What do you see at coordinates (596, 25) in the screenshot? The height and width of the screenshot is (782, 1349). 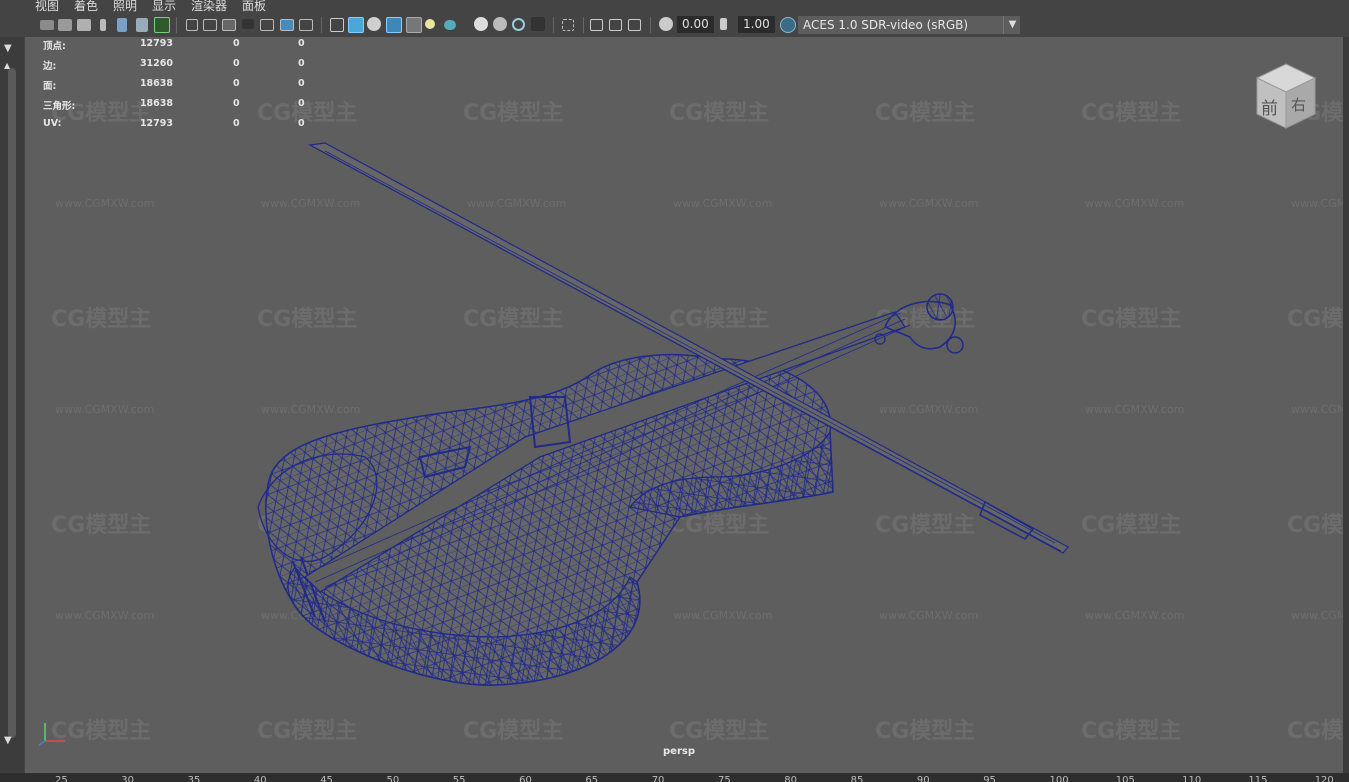 I see `xray-icon` at bounding box center [596, 25].